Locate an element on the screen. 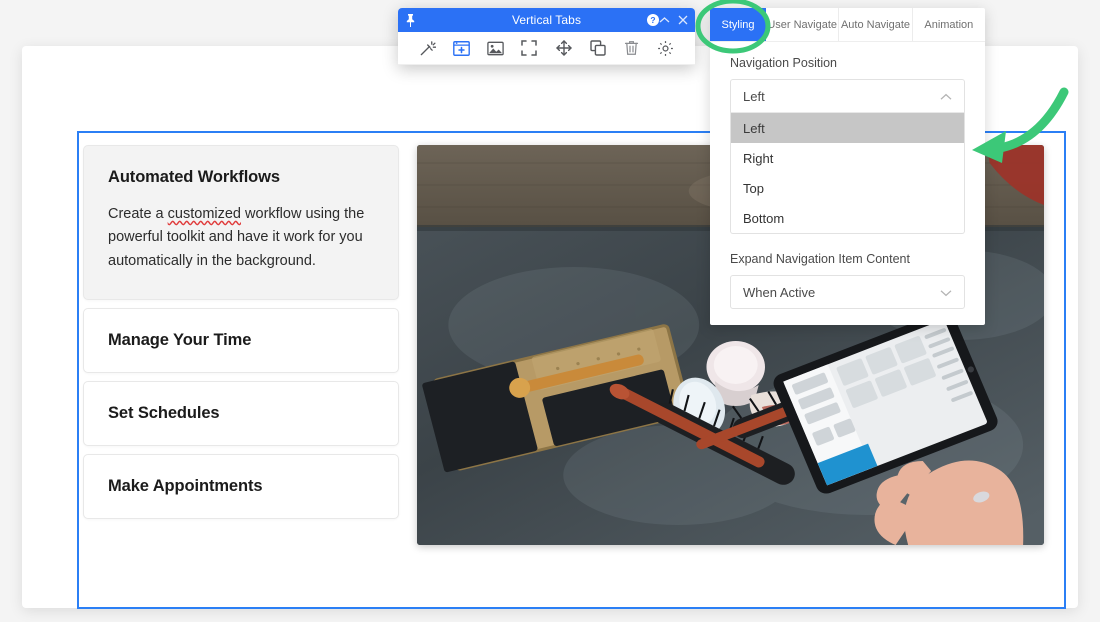 The width and height of the screenshot is (1100, 622). move-icon is located at coordinates (564, 48).